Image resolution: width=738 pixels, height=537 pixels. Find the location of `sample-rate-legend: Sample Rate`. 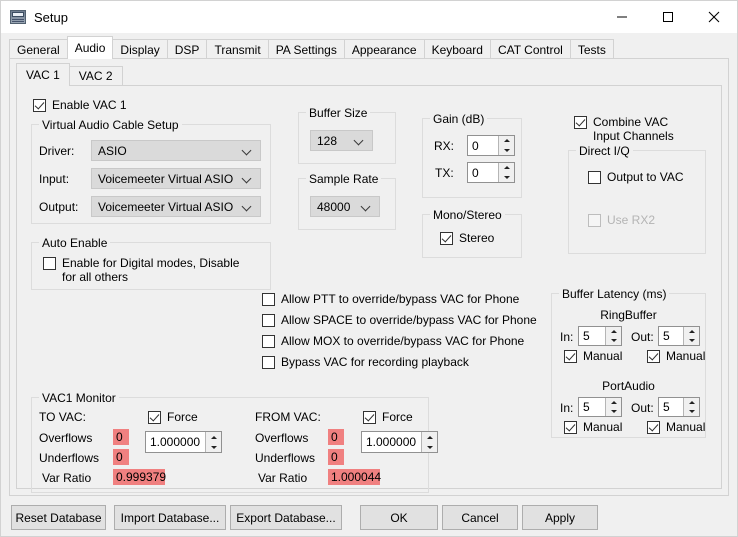

sample-rate-legend: Sample Rate is located at coordinates (344, 179).